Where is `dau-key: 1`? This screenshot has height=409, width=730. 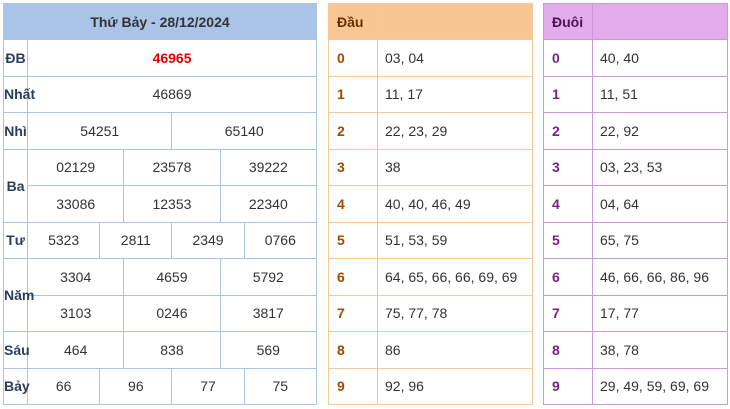
dau-key: 1 is located at coordinates (353, 94).